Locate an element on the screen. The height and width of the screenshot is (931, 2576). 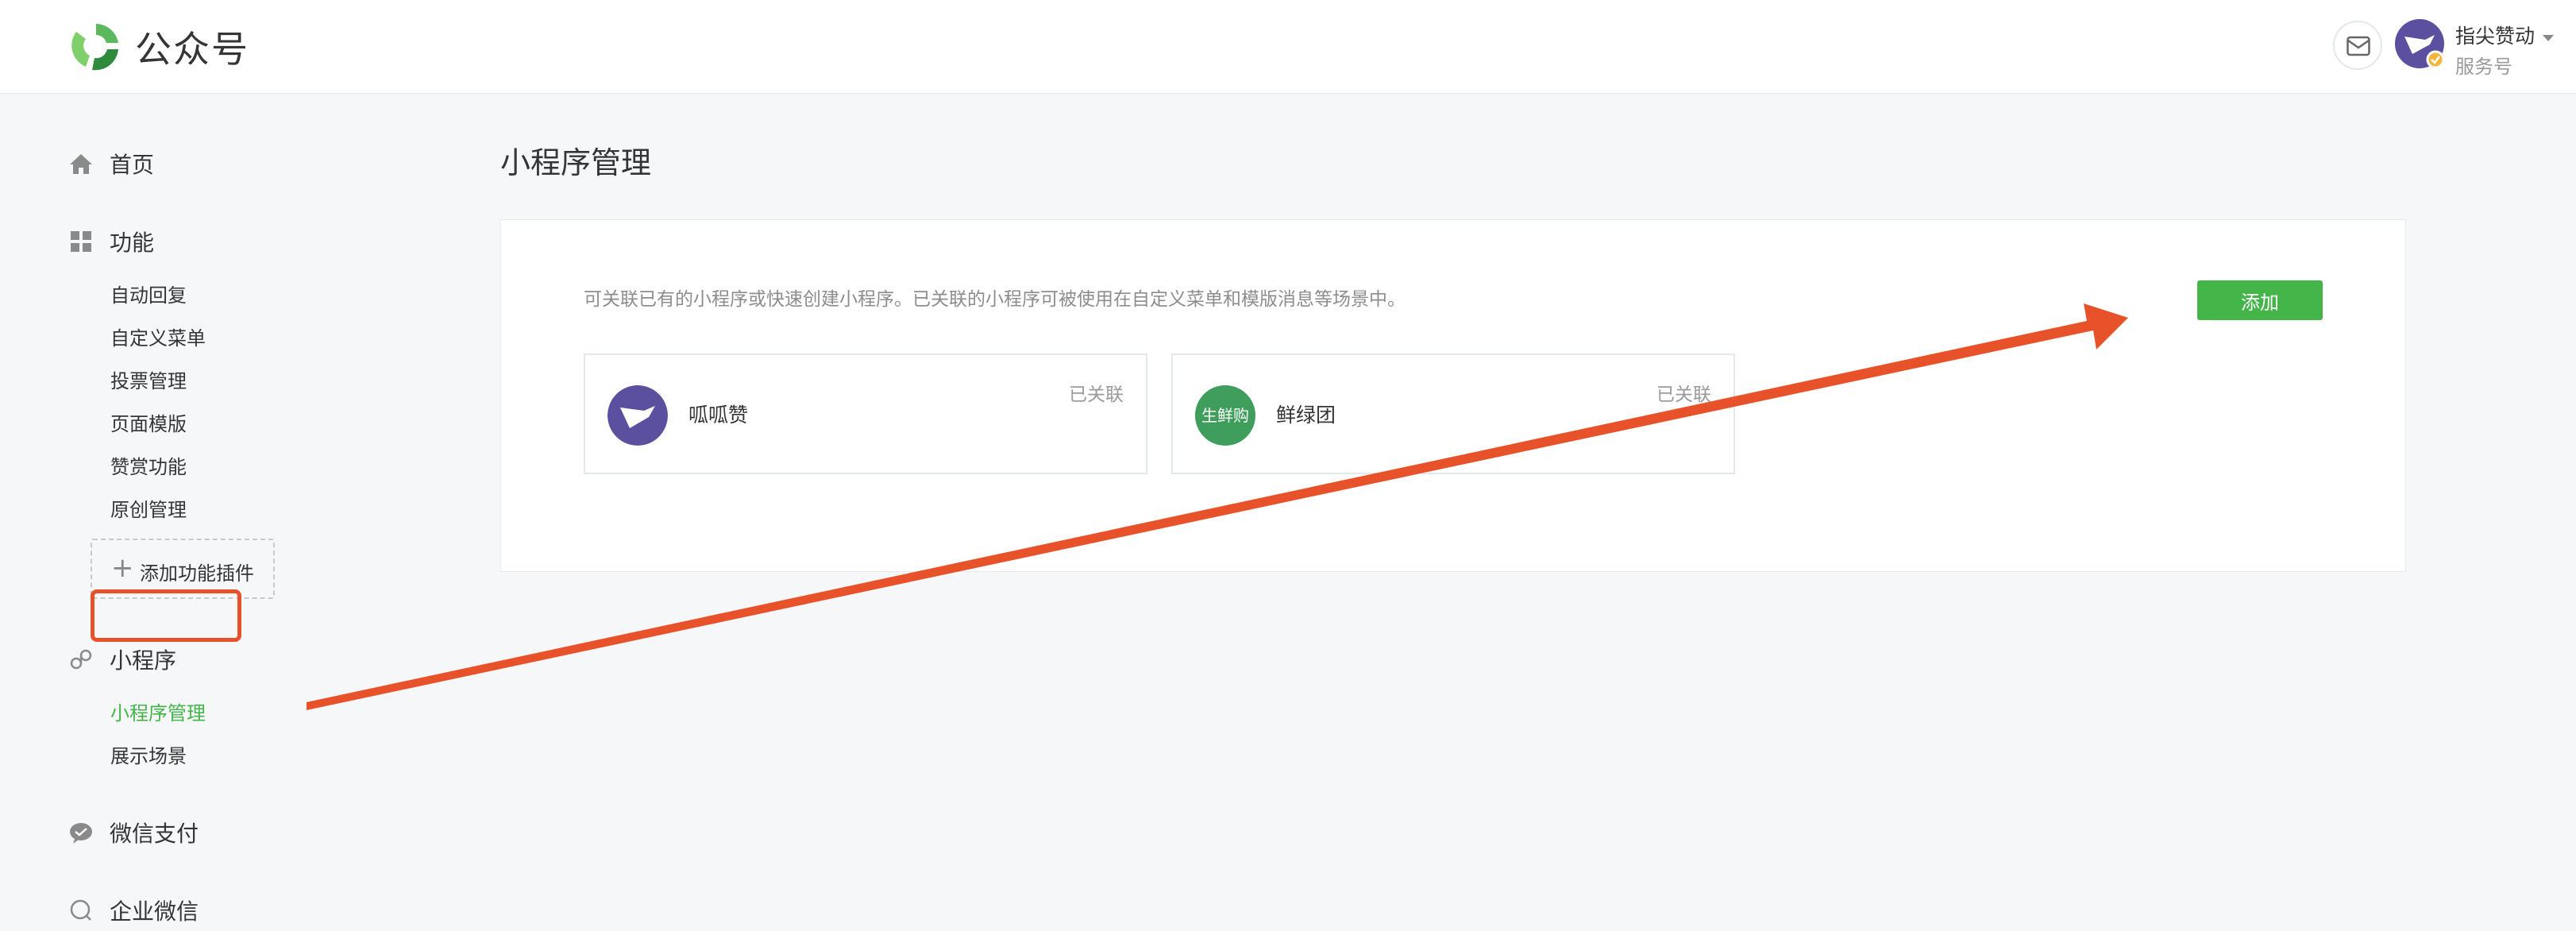
miniprogram-card: 生鲜购 鲜绿团 已关联 is located at coordinates (1453, 414).